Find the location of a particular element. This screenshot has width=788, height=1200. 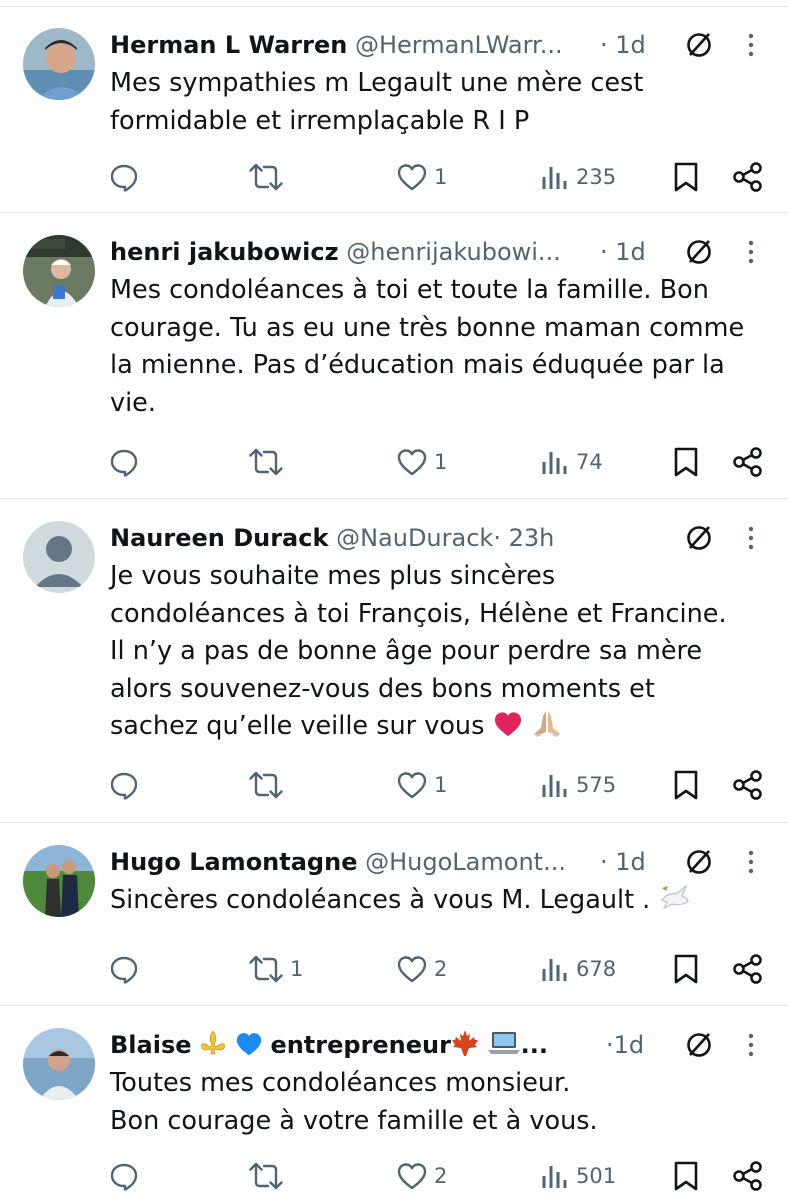

timestamp: ·1d is located at coordinates (625, 1045).